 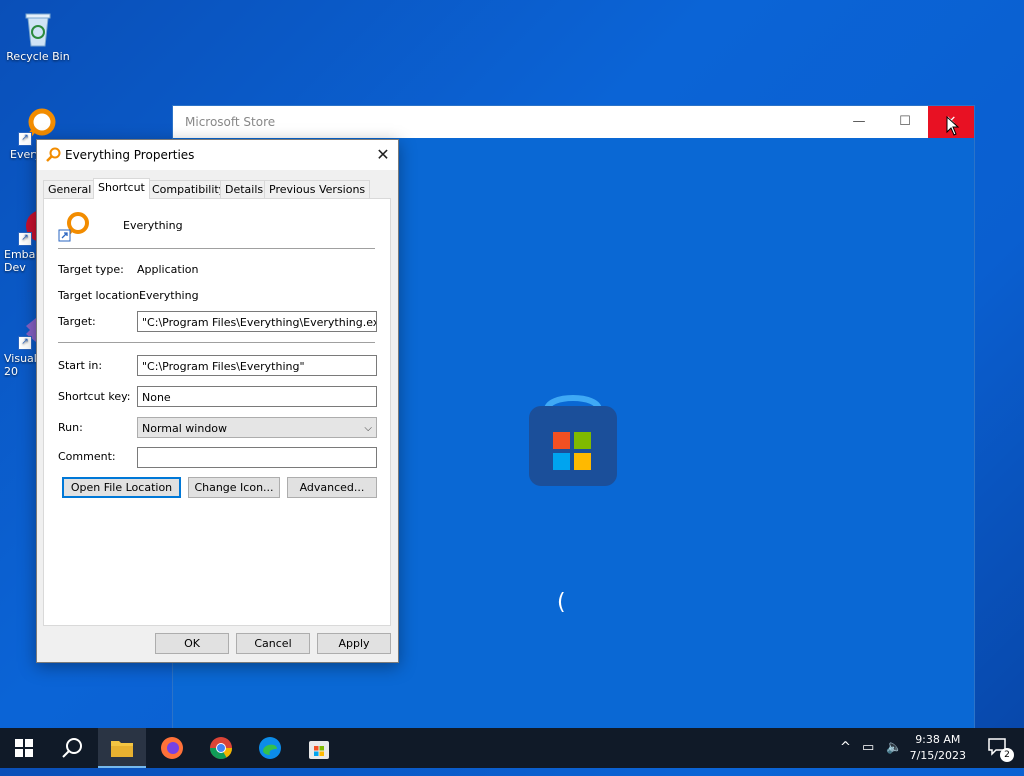 I want to click on show-hidden-icons-chevron-up-icon: ^, so click(x=845, y=747).